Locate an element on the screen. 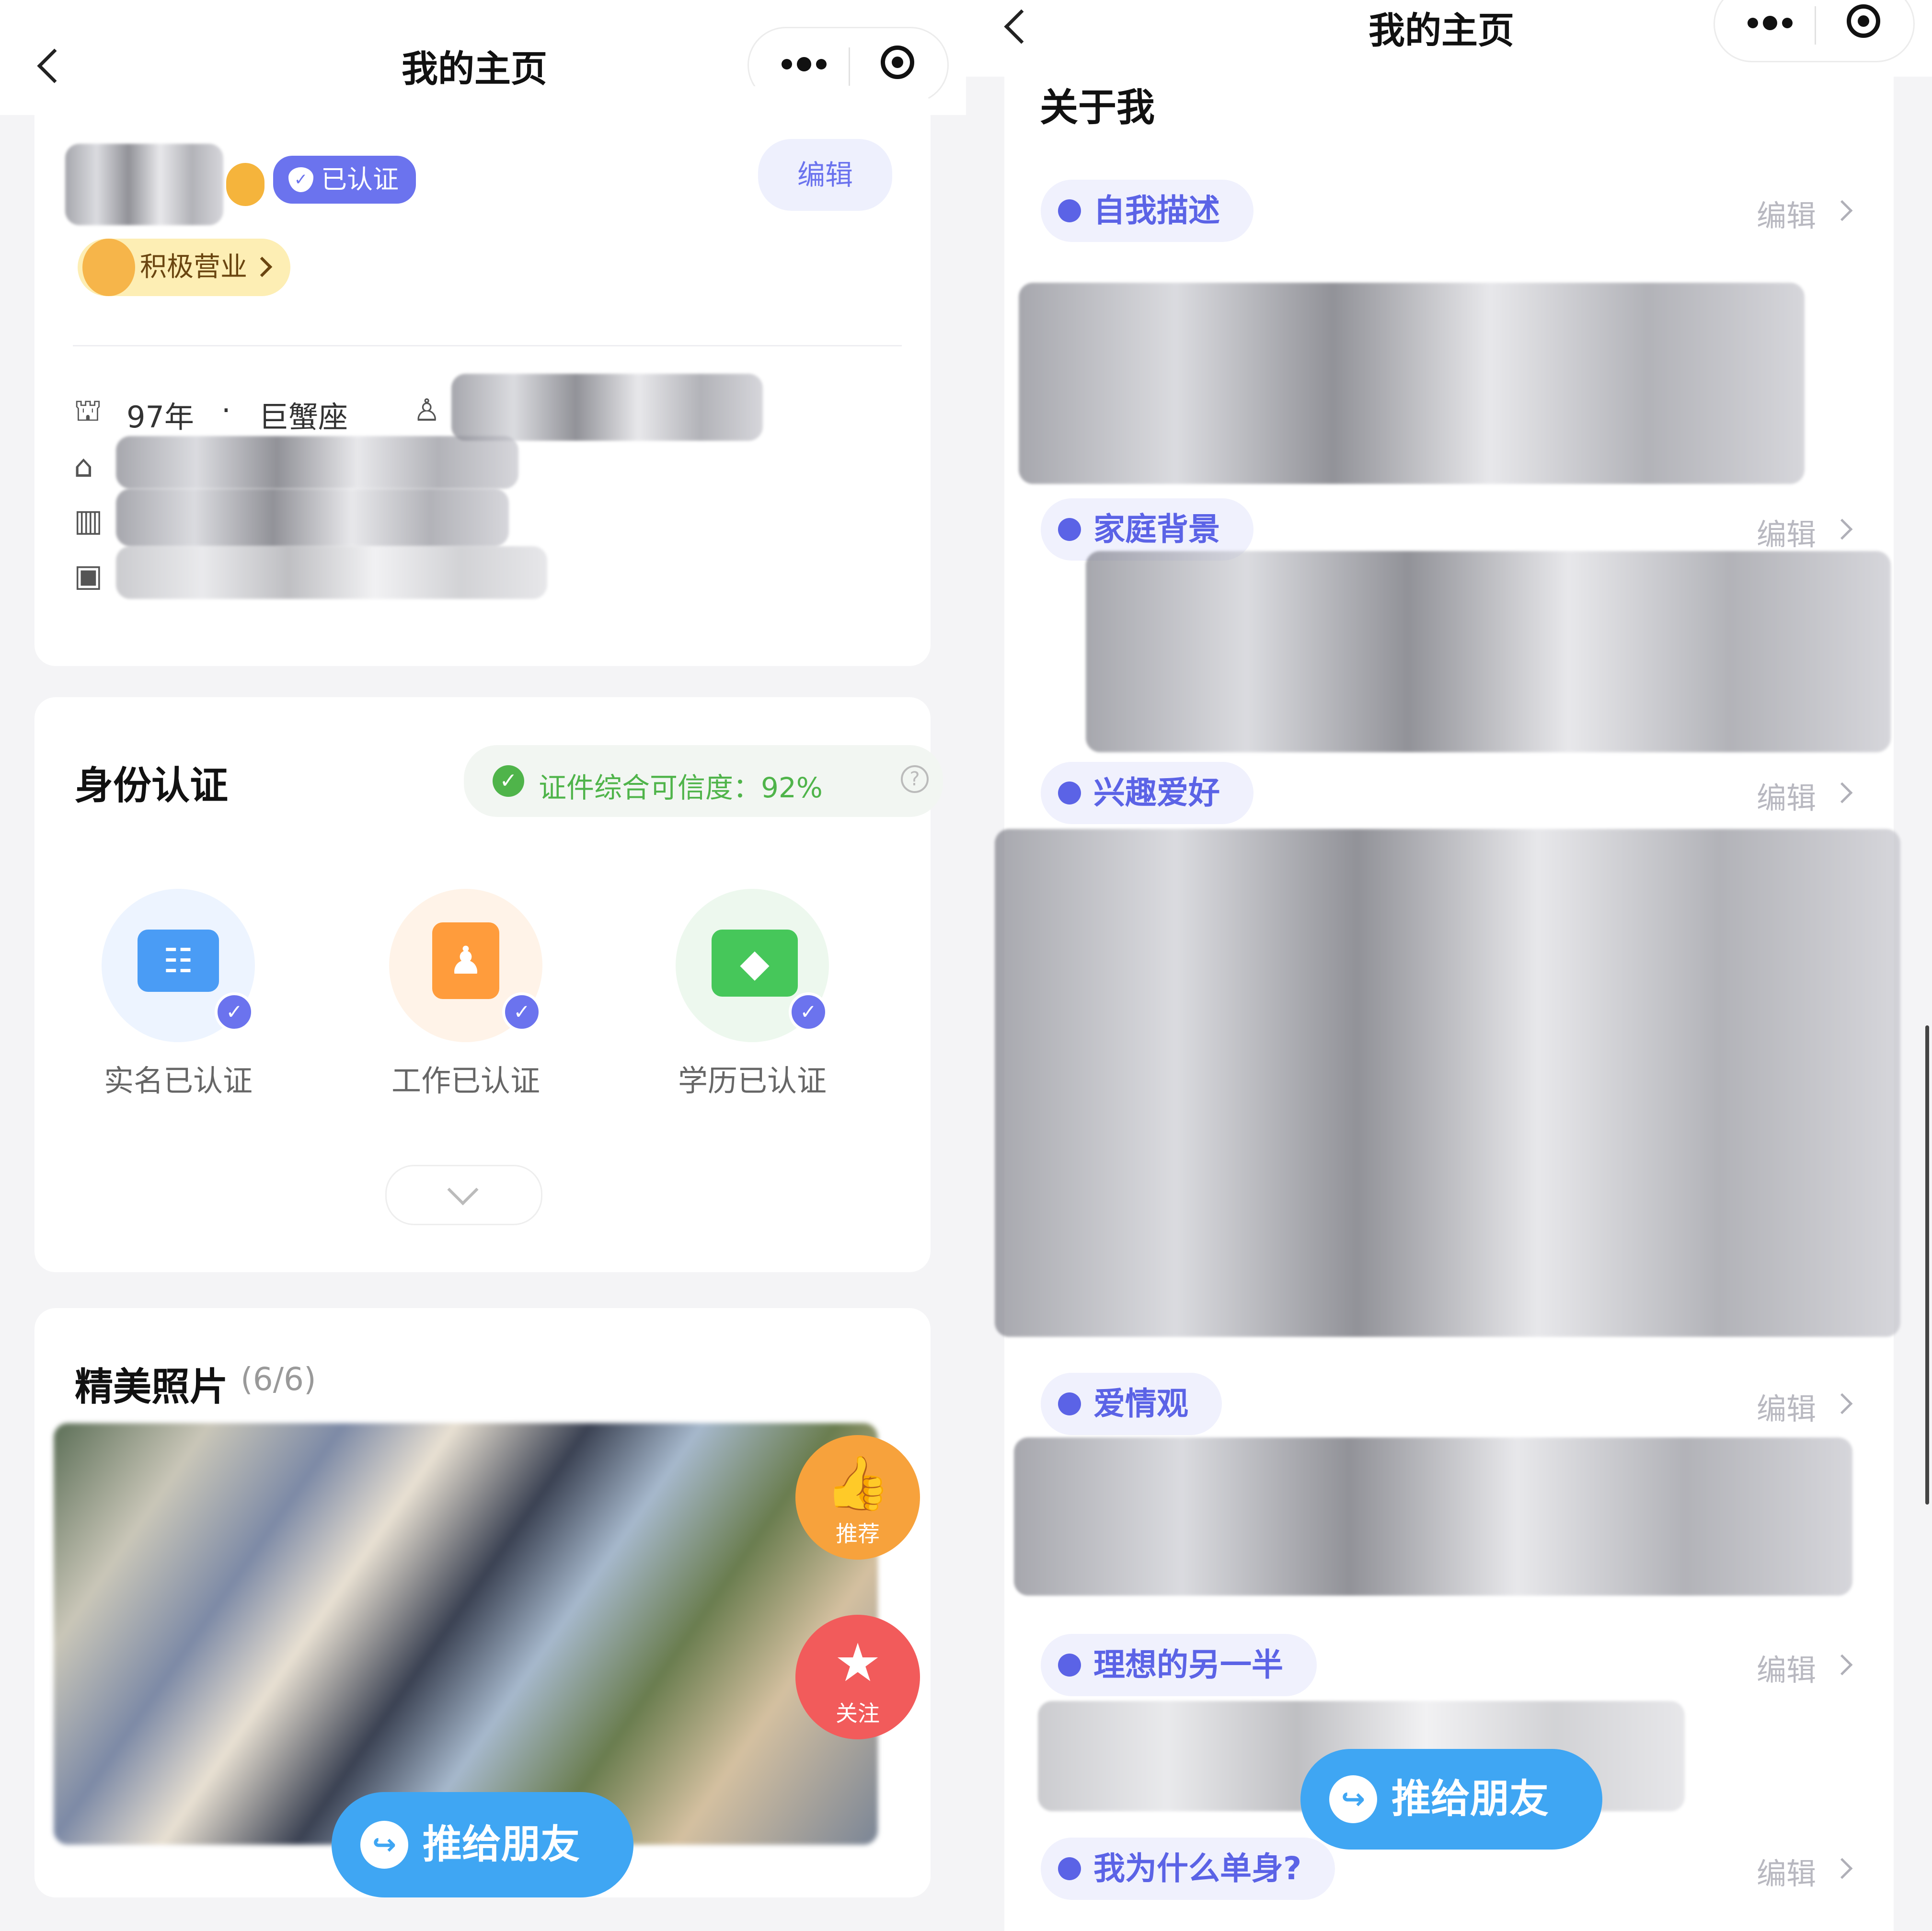 This screenshot has height=1931, width=1932. tag-label: 我为什么单身? is located at coordinates (1197, 1868).